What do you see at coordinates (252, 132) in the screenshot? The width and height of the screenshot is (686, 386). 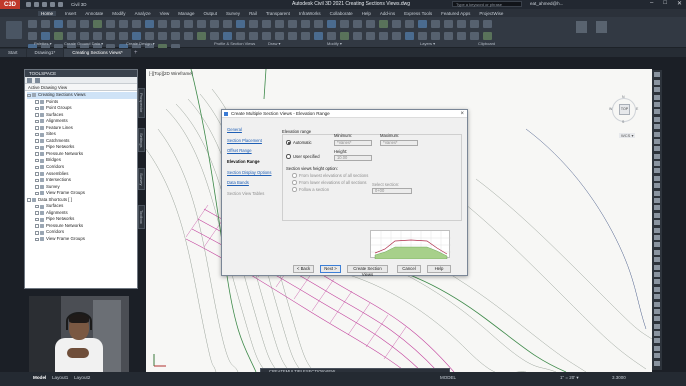 I see `wizard-step-link: General` at bounding box center [252, 132].